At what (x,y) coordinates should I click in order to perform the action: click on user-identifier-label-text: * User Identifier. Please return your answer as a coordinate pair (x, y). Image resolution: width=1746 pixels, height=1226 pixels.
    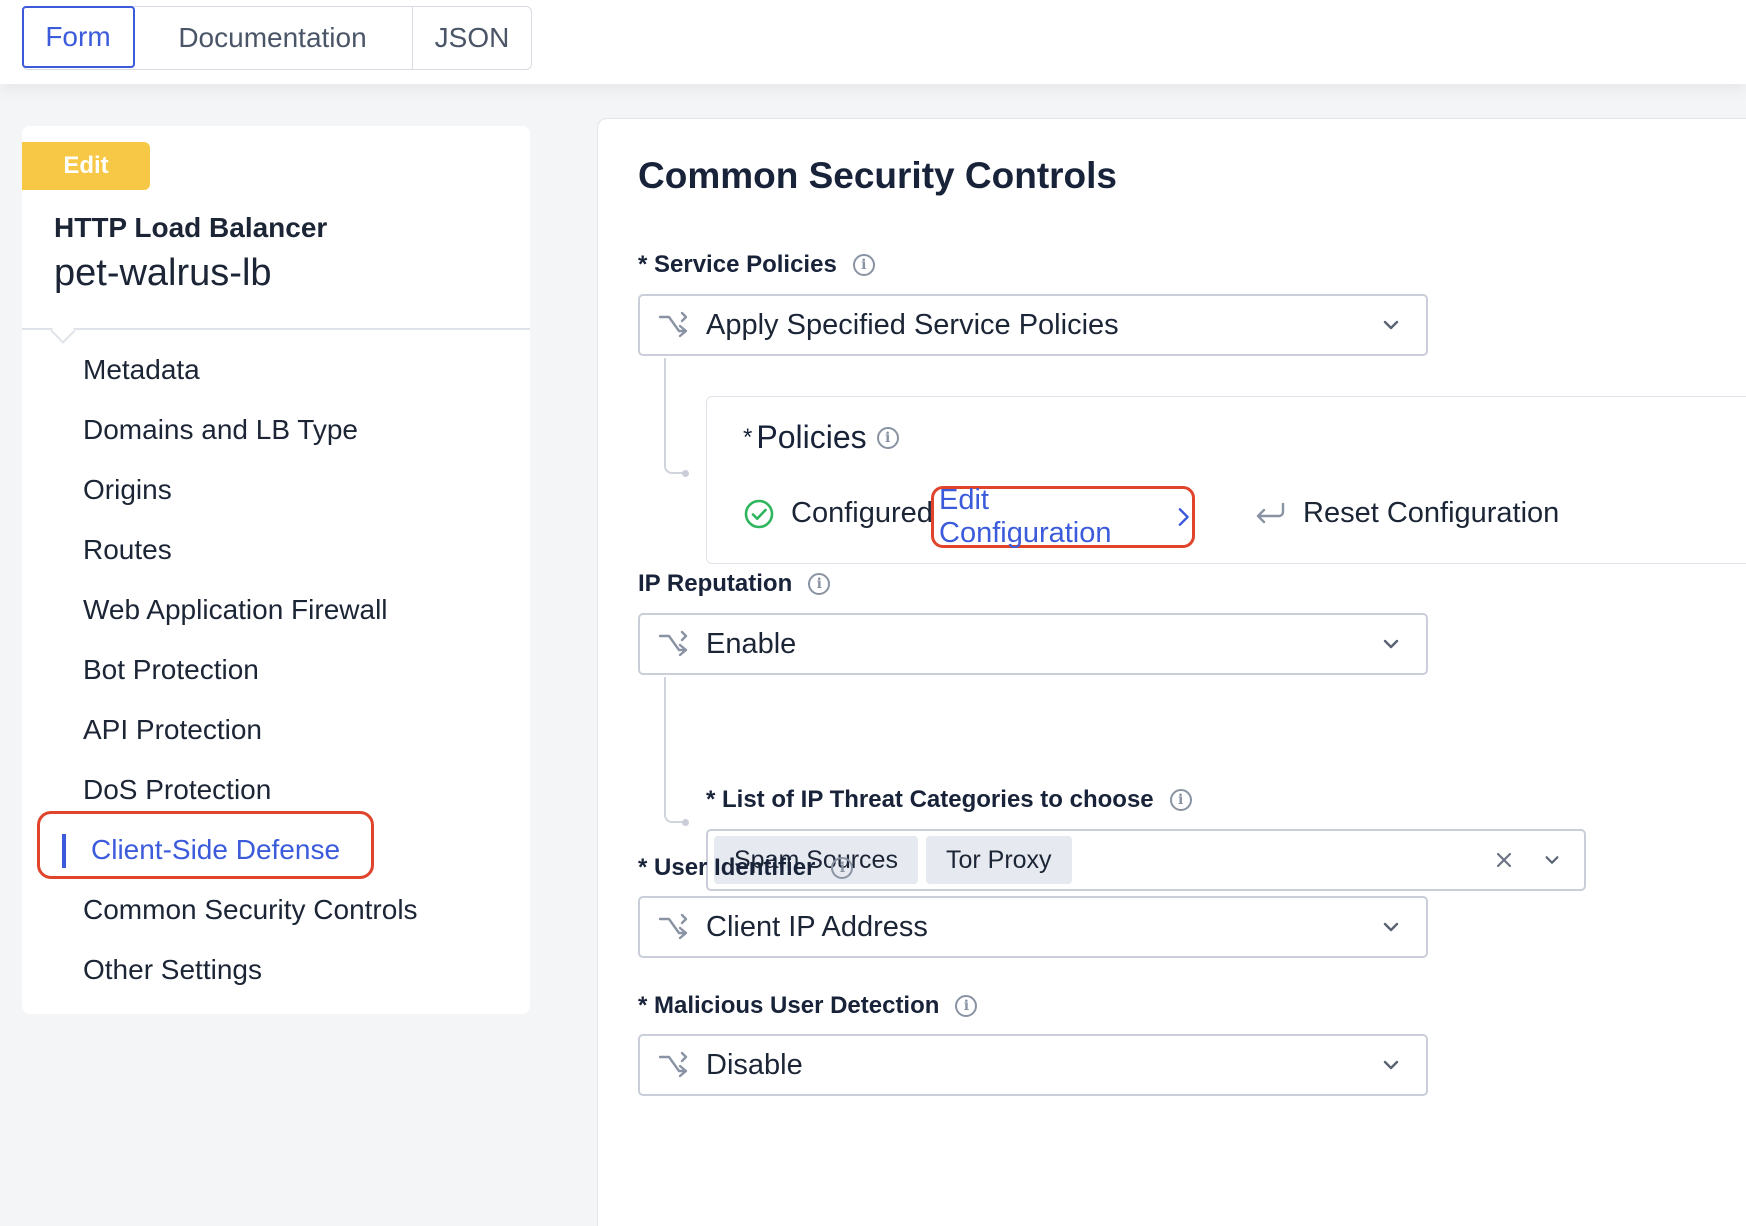
    Looking at the image, I should click on (727, 867).